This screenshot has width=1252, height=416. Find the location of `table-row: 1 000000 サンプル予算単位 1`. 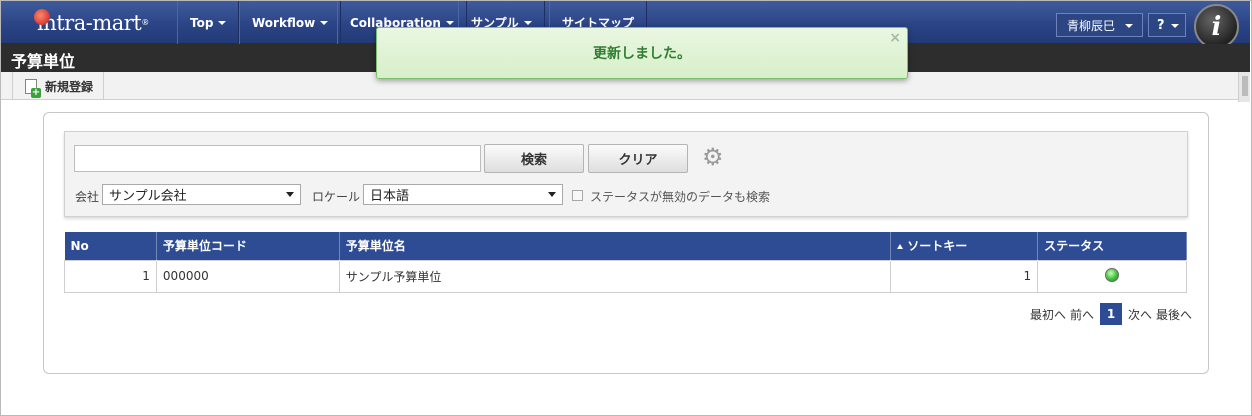

table-row: 1 000000 サンプル予算単位 1 is located at coordinates (625, 276).